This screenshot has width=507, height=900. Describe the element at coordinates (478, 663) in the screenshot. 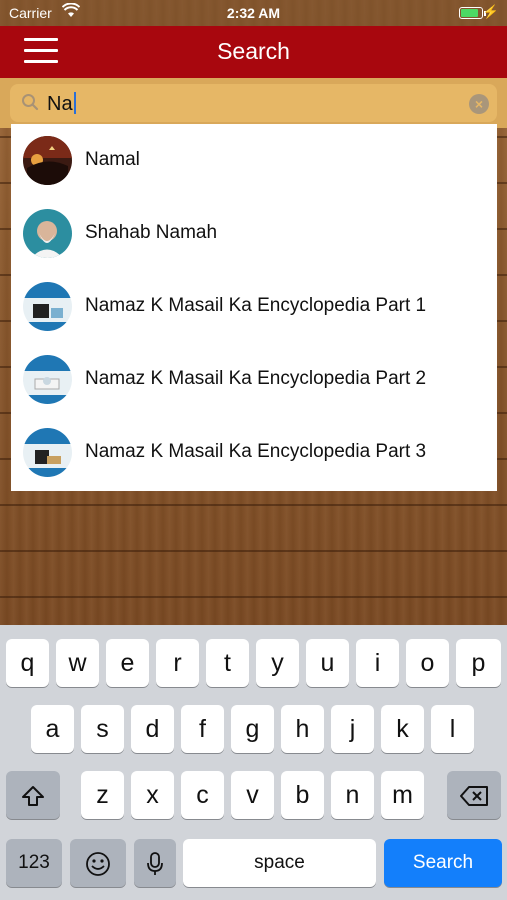

I see `key-p: p` at that location.